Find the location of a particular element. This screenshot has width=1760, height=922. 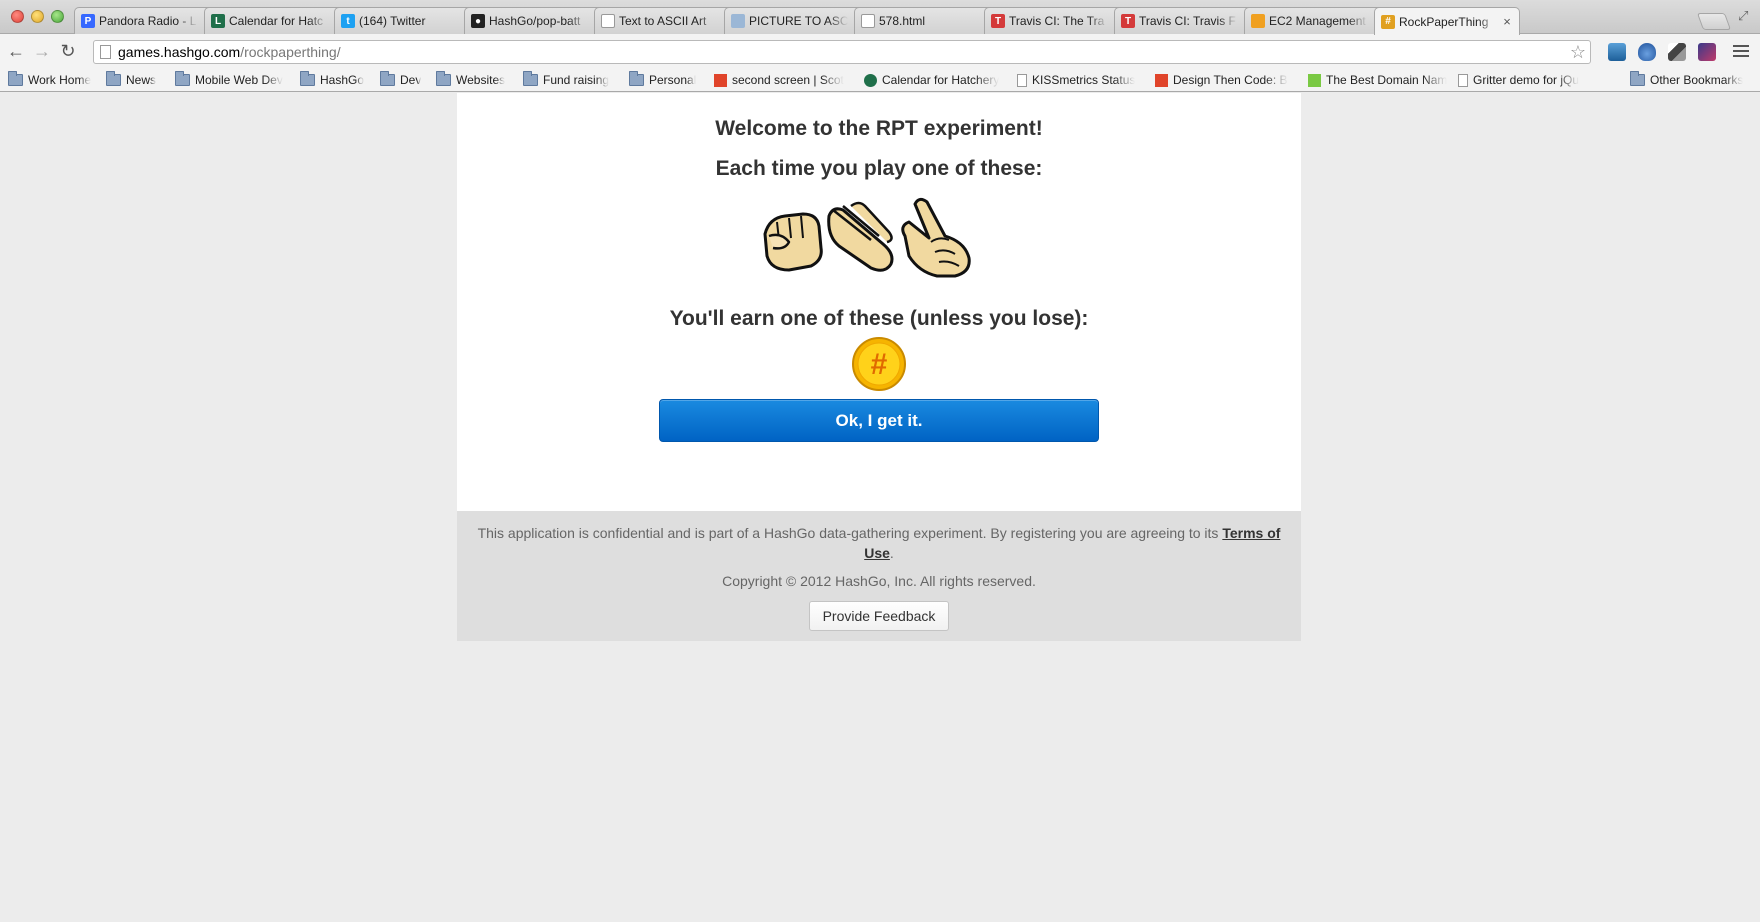

travis-icon: T is located at coordinates (998, 21).